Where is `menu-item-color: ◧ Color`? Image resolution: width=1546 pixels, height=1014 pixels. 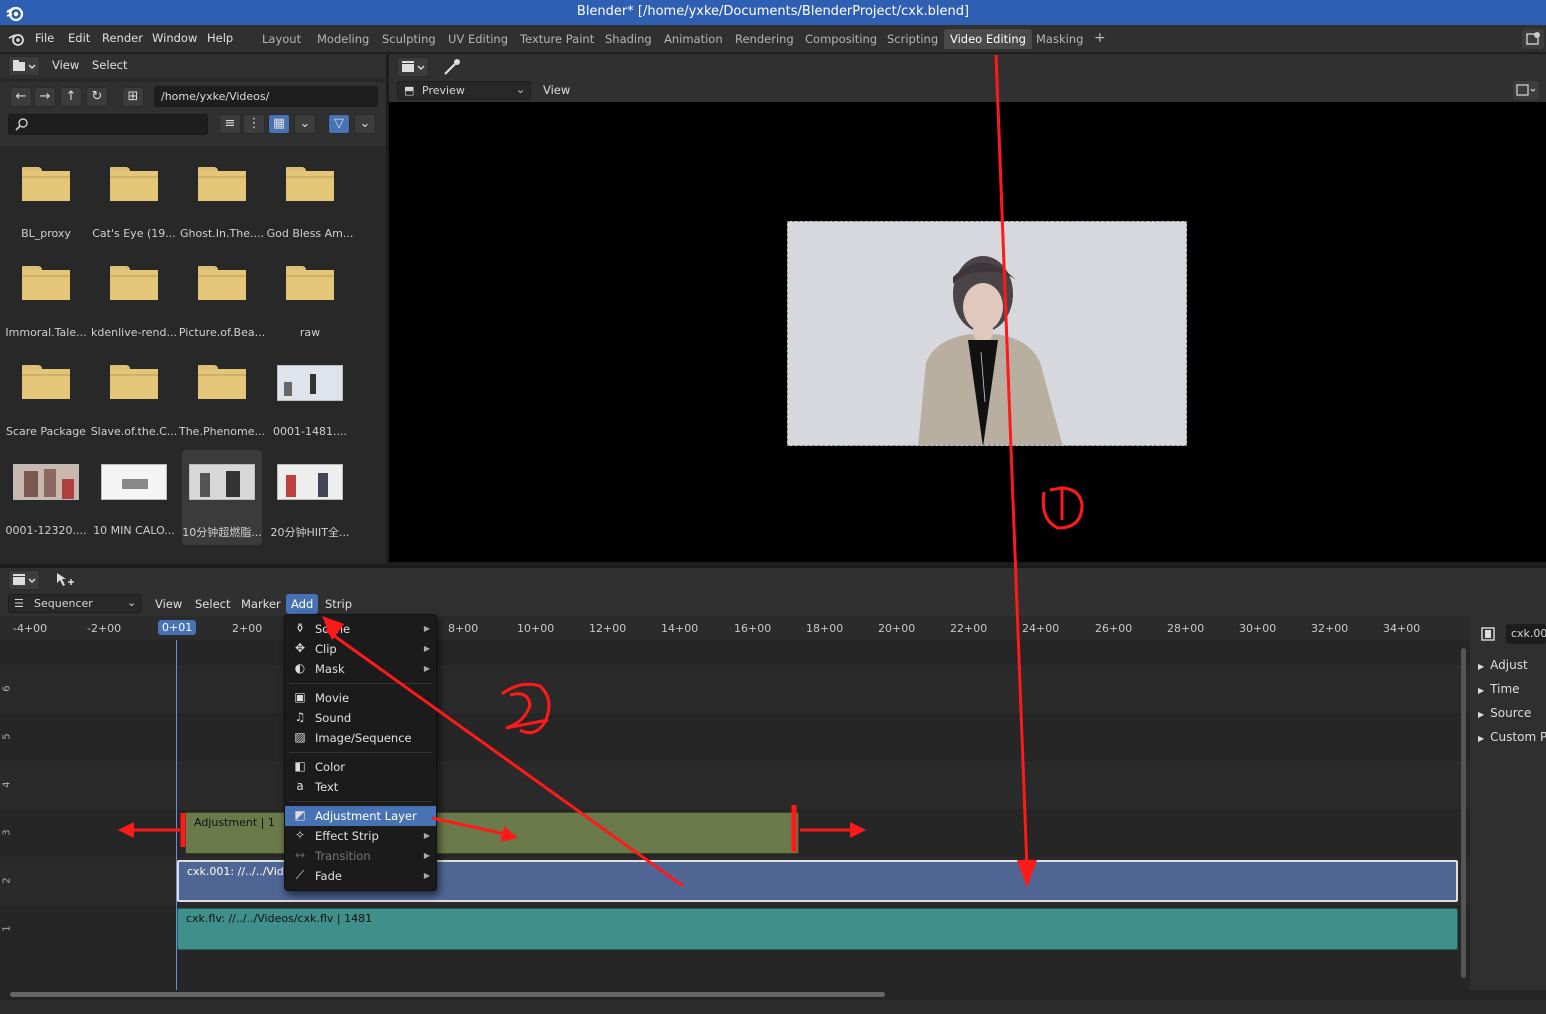 menu-item-color: ◧ Color is located at coordinates (360, 767).